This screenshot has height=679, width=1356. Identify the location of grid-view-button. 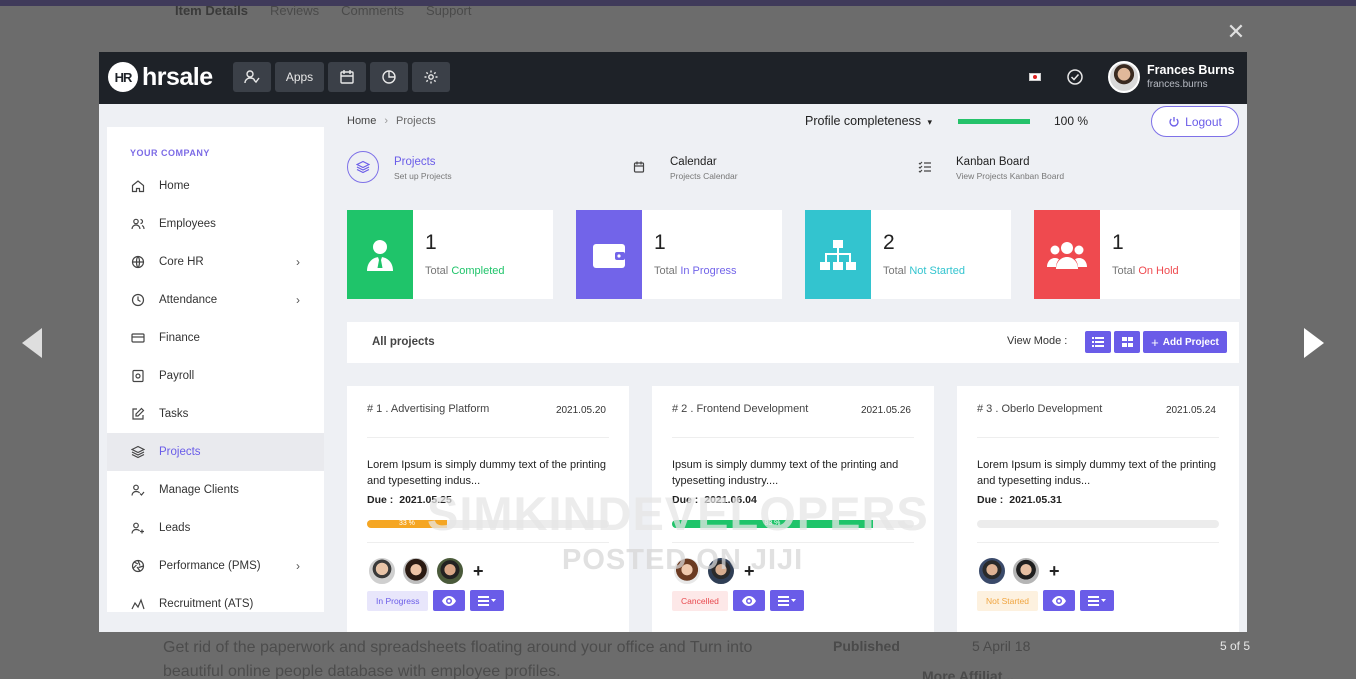
(1127, 342).